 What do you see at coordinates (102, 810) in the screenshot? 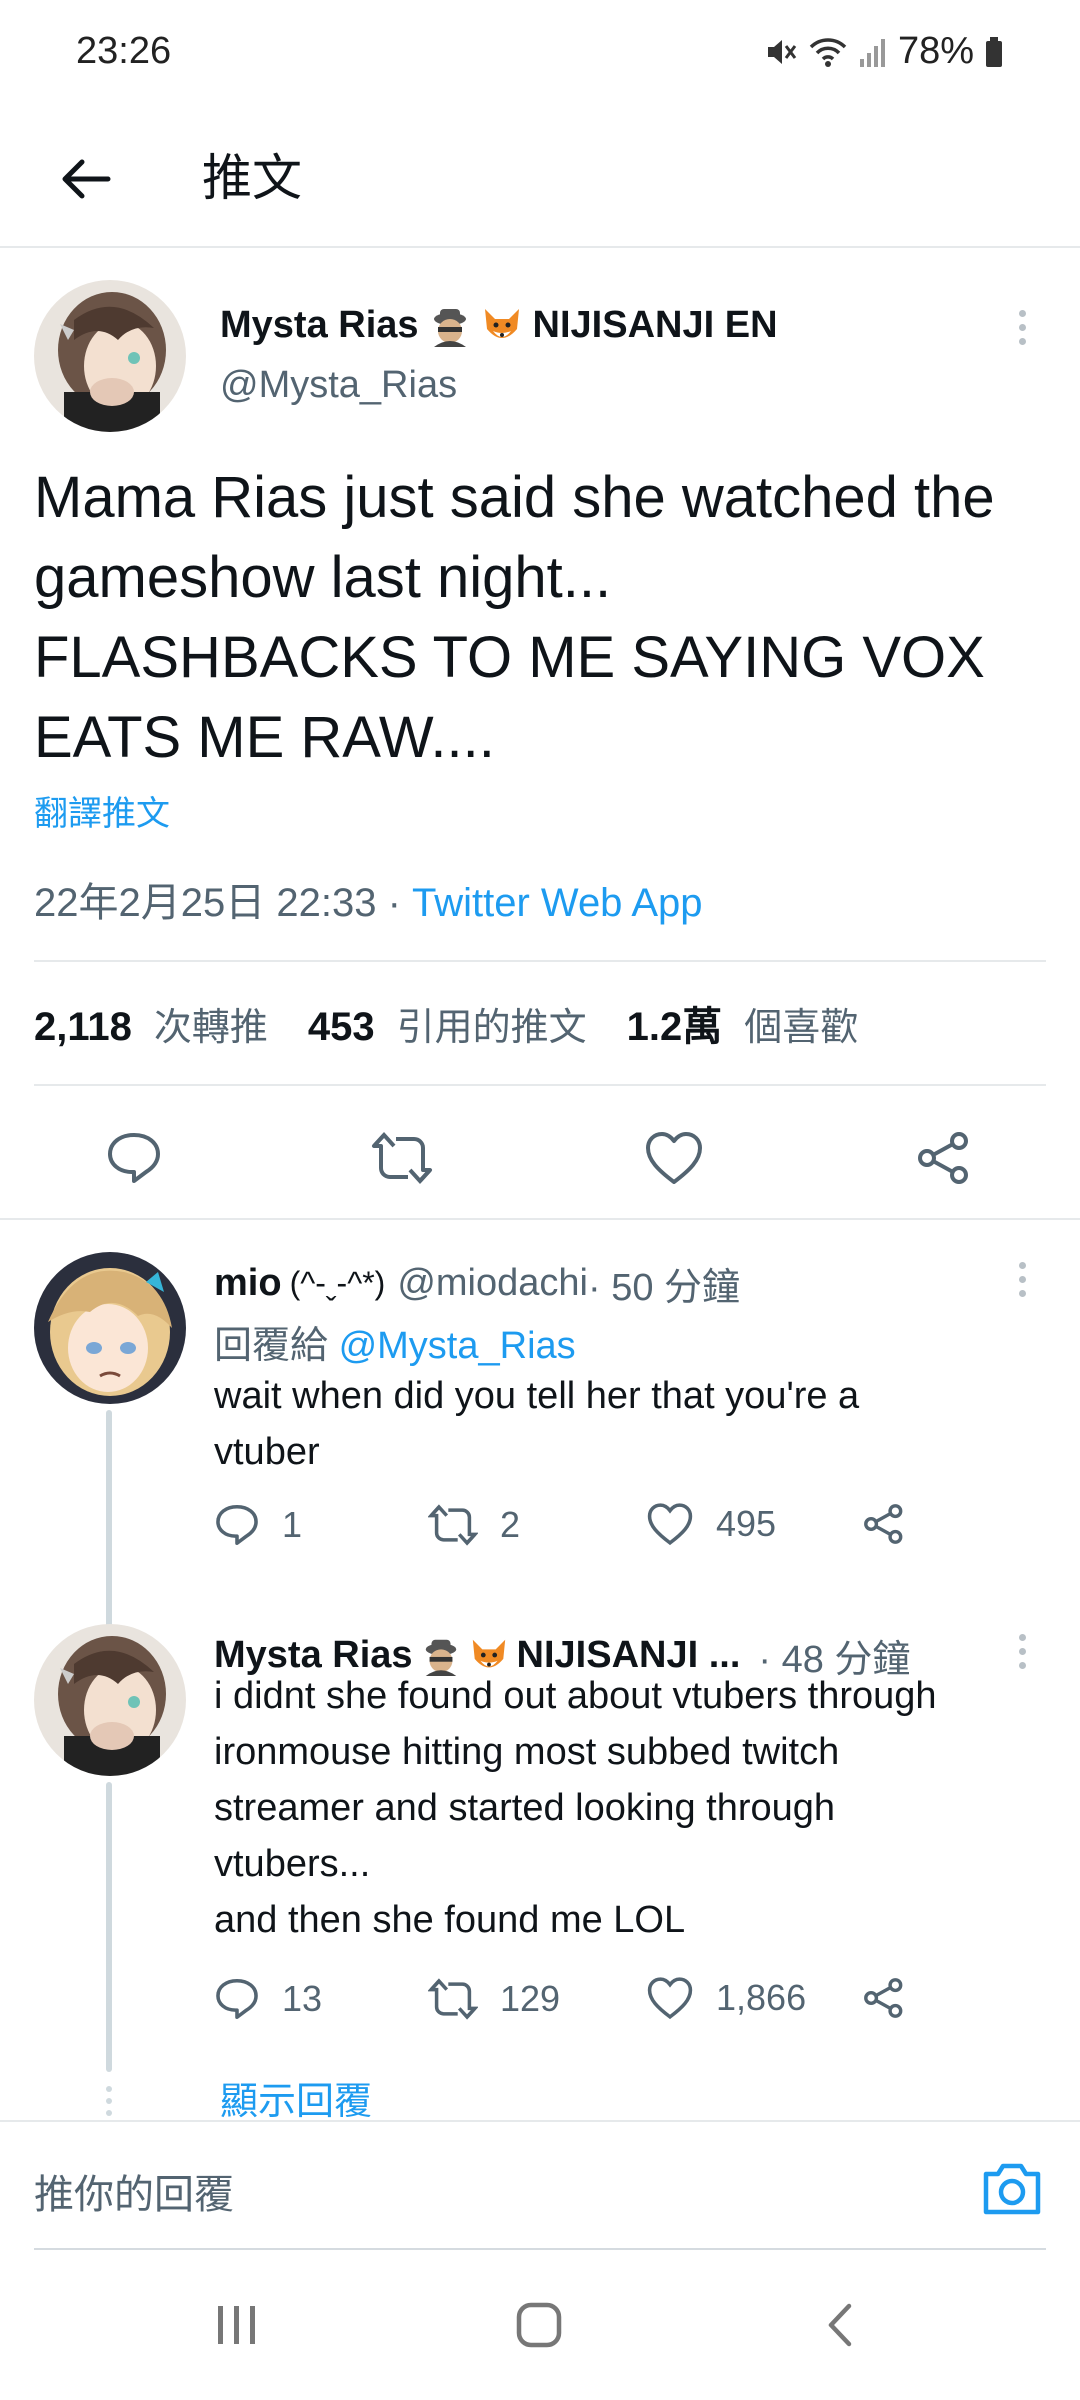
I see `translate-tweet-link: 翻譯推文` at bounding box center [102, 810].